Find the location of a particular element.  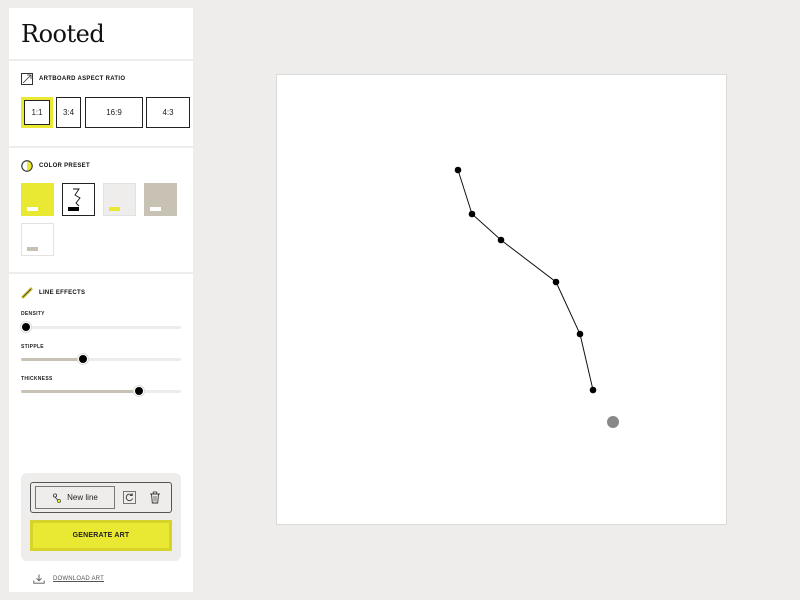

download-art-label: DOWNLOAD ART is located at coordinates (78, 579).